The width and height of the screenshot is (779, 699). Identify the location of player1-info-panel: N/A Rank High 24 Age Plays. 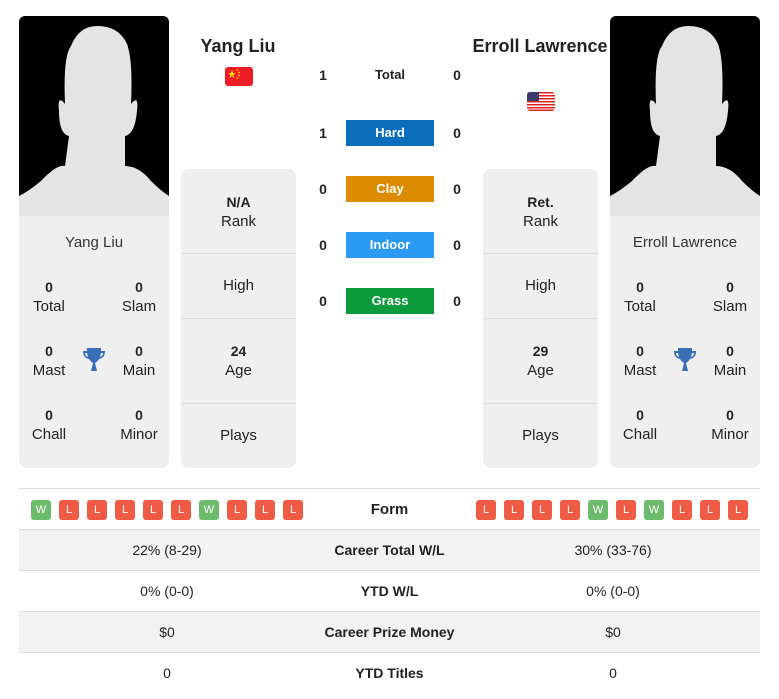
(238, 318).